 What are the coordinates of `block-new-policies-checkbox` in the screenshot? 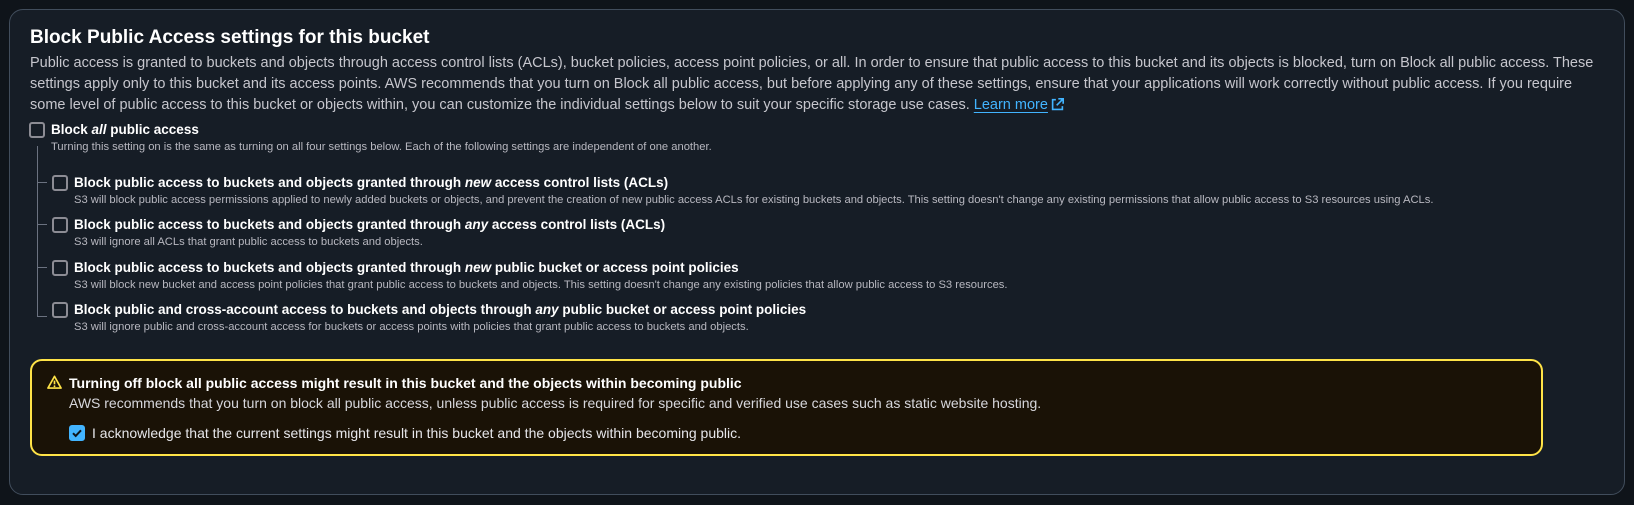 It's located at (60, 268).